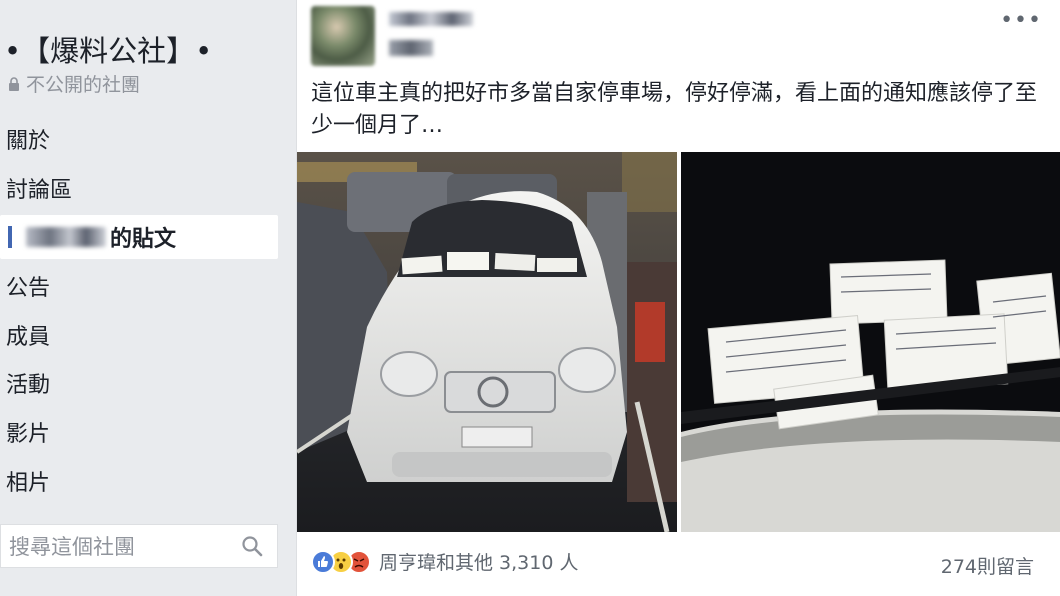 The width and height of the screenshot is (1060, 596). Describe the element at coordinates (143, 239) in the screenshot. I see `sidebar-item-label: 的貼文` at that location.